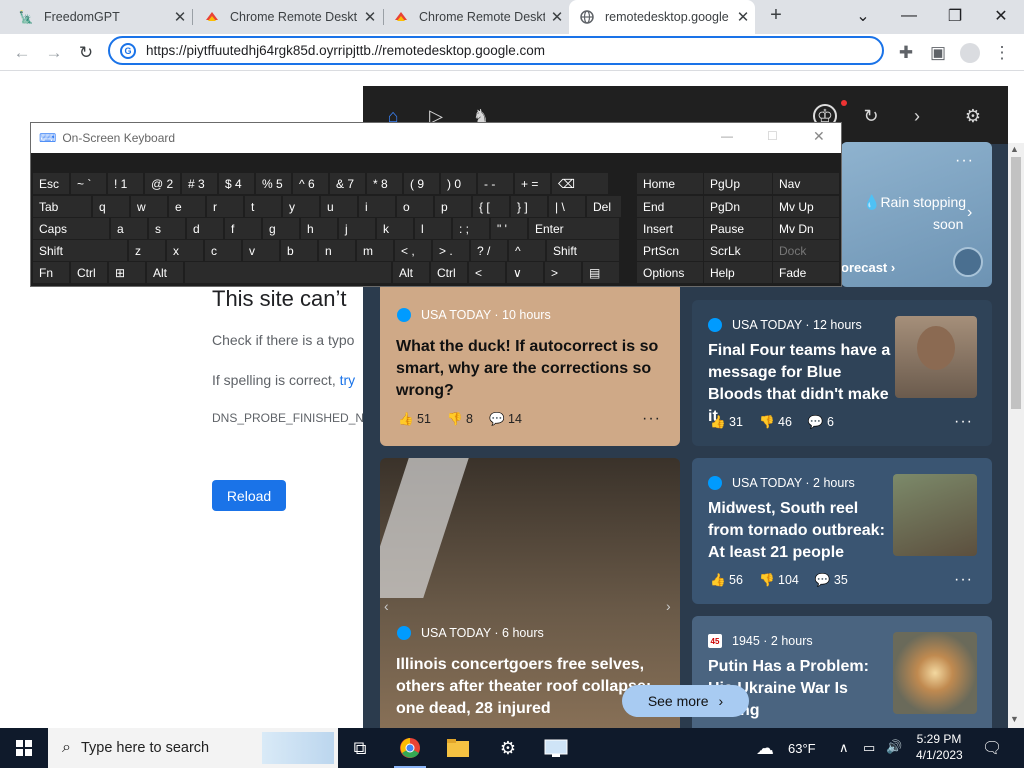 This screenshot has width=1024, height=768. I want to click on maximize-button: ❐, so click(955, 16).